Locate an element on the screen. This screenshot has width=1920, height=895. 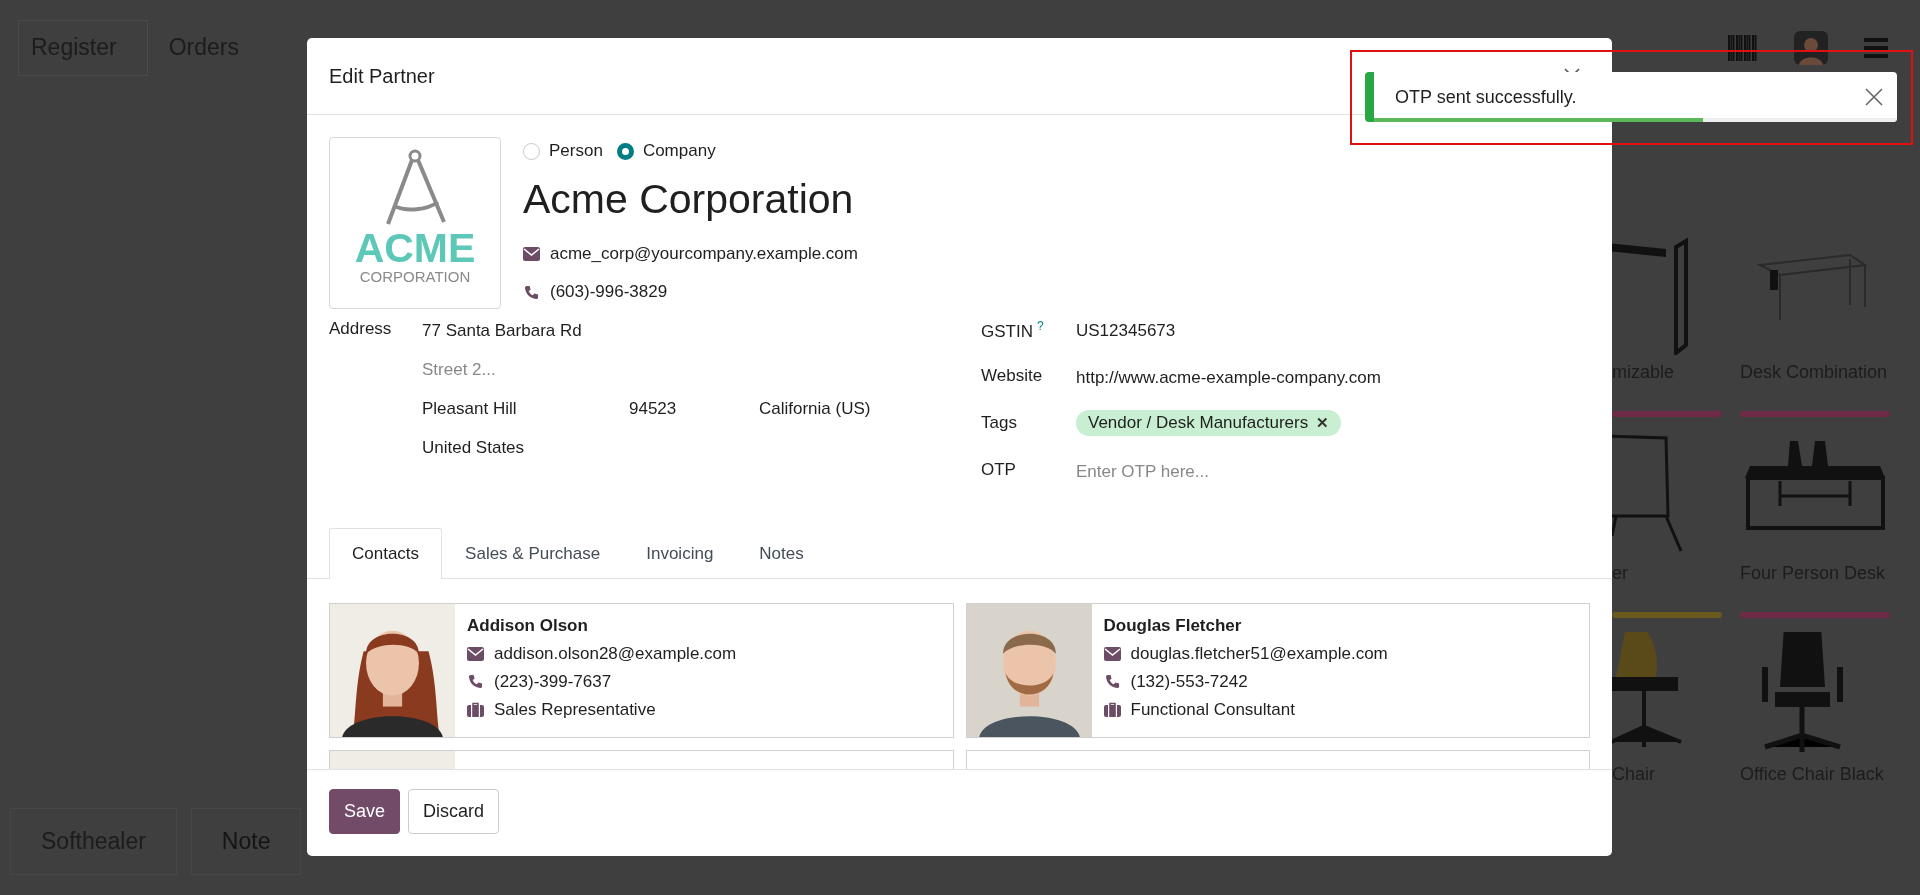
barcode-icon is located at coordinates (1743, 47).